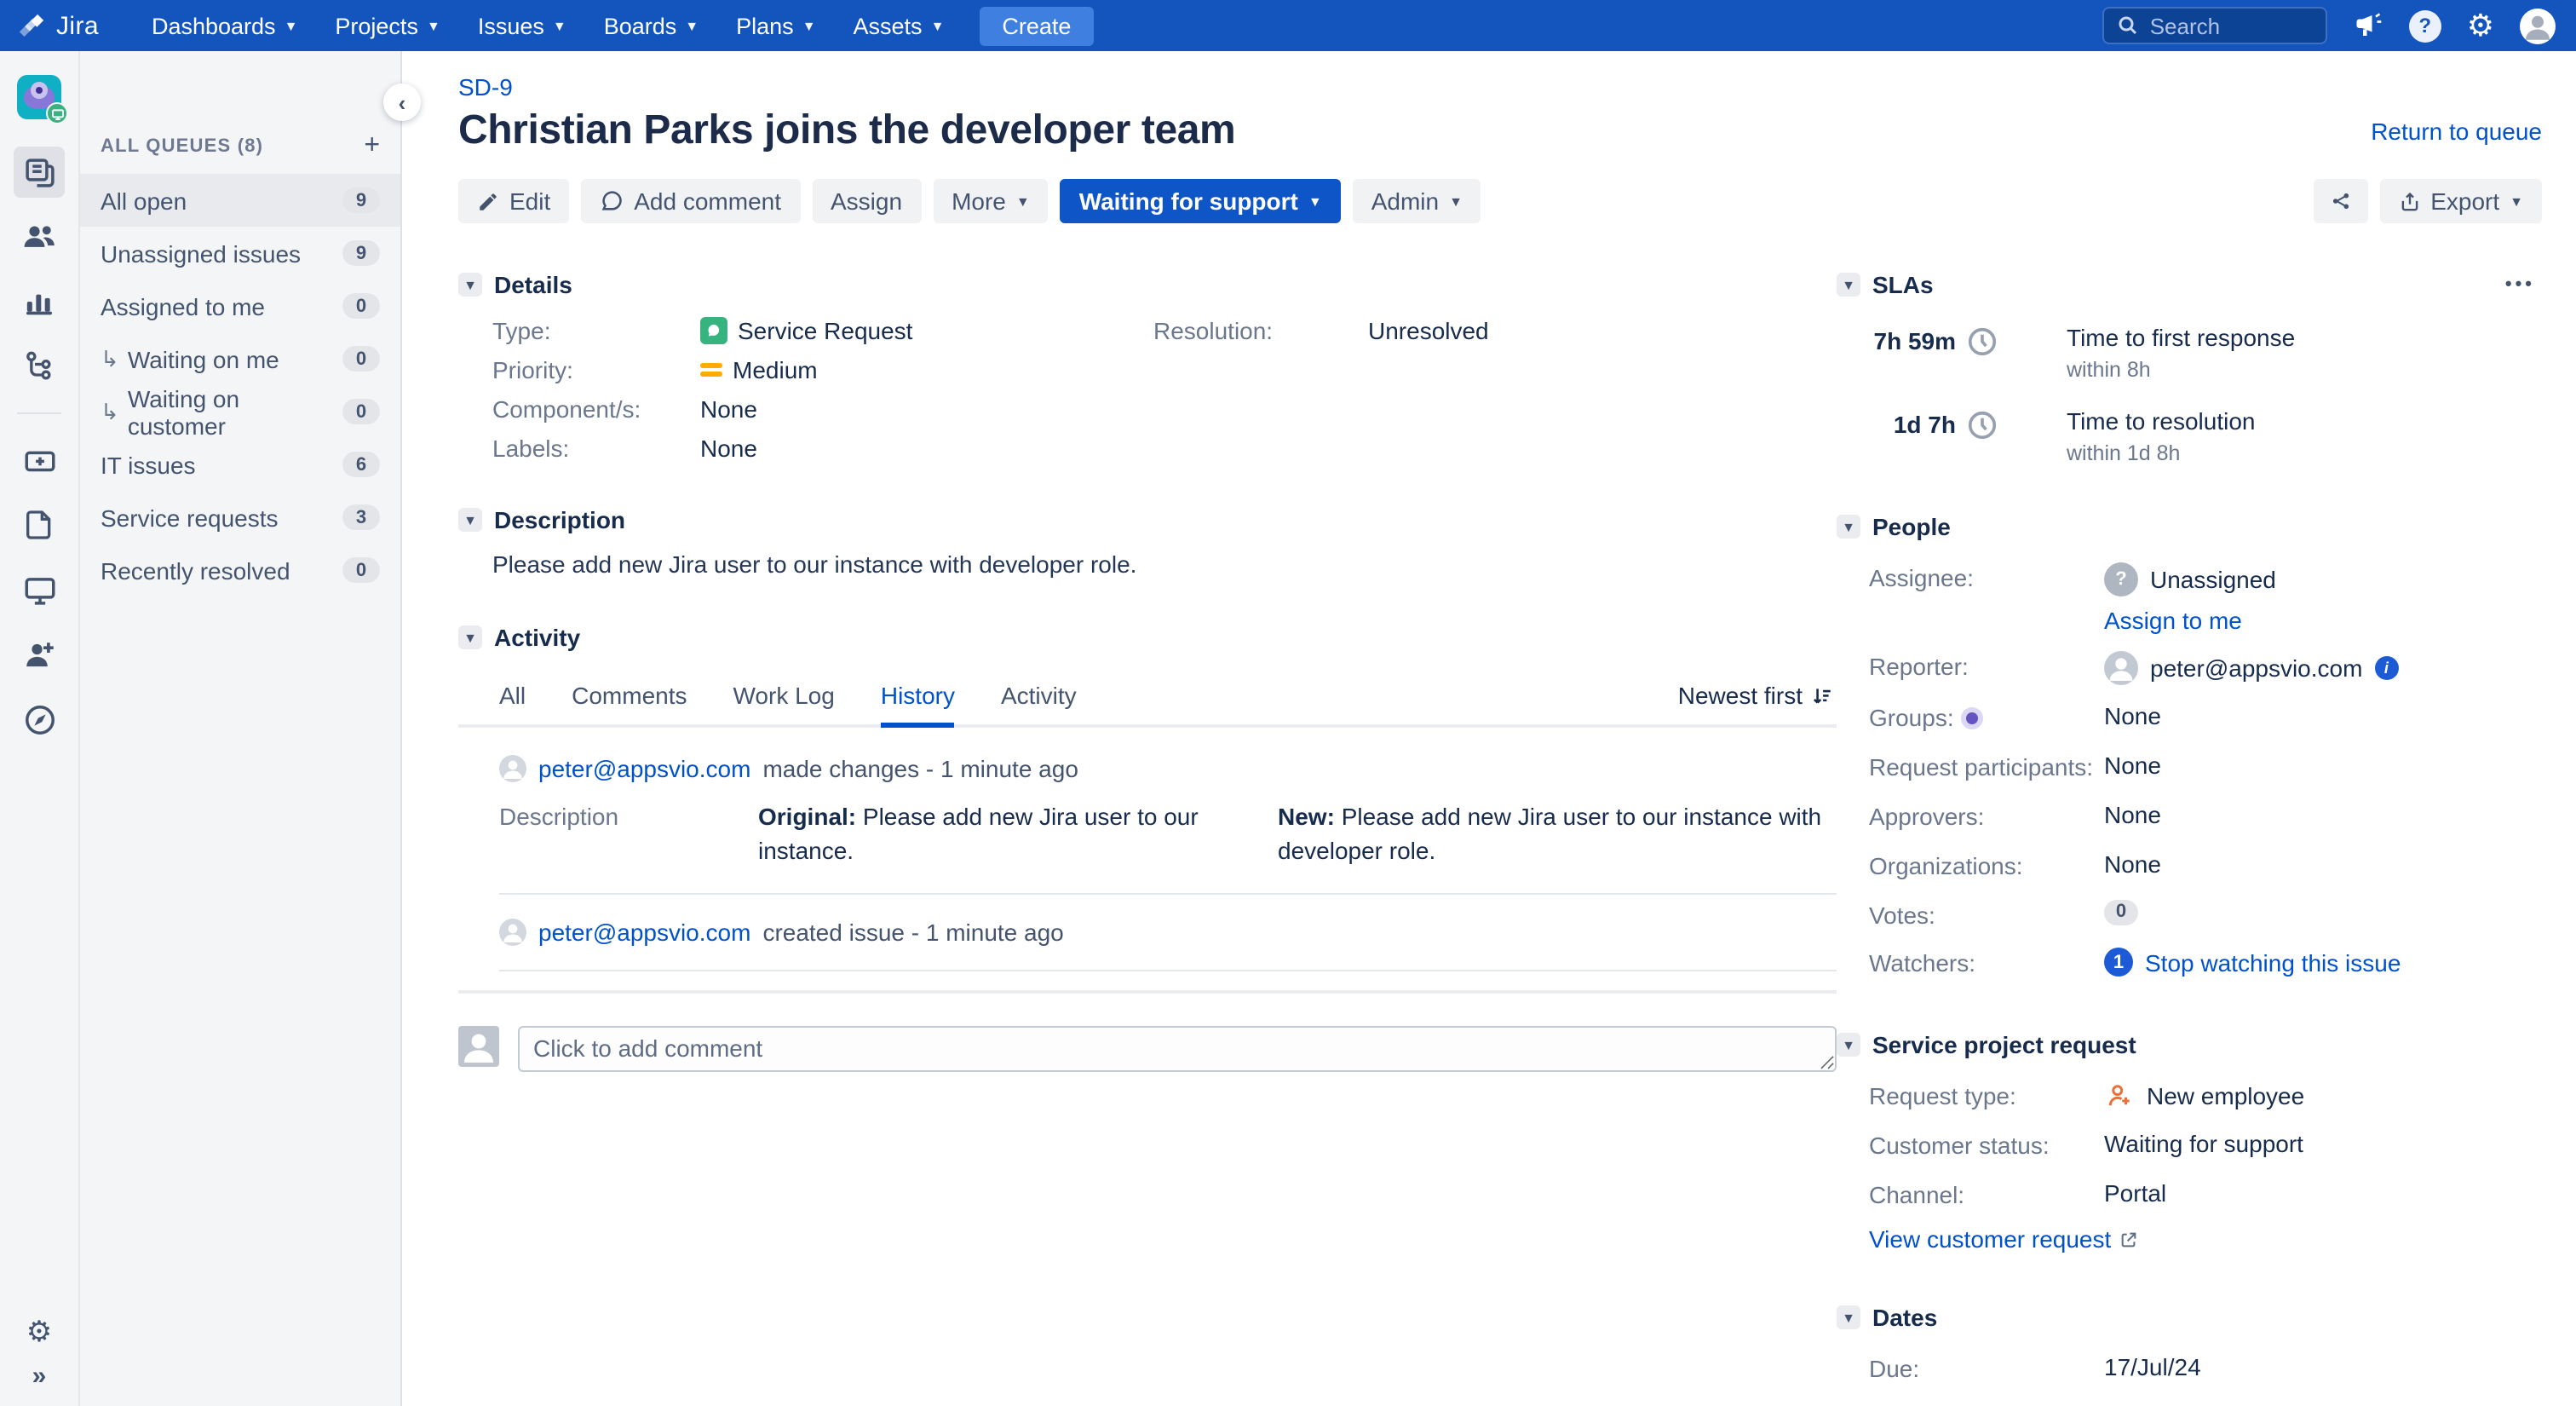 The height and width of the screenshot is (1406, 2576). I want to click on external-link-icon, so click(2128, 1239).